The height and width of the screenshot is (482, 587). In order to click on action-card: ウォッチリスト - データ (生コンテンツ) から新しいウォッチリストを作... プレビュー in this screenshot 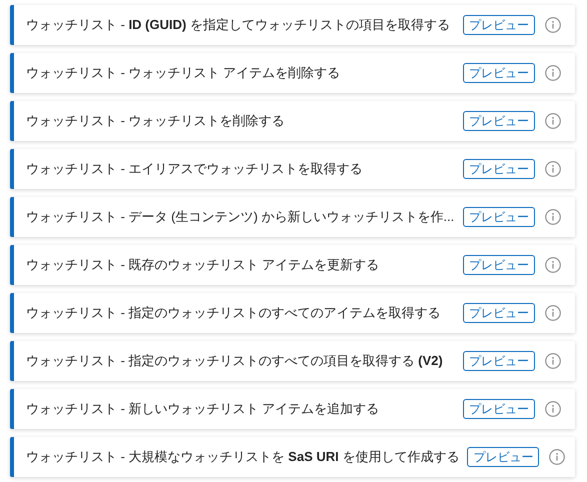, I will do `click(292, 217)`.